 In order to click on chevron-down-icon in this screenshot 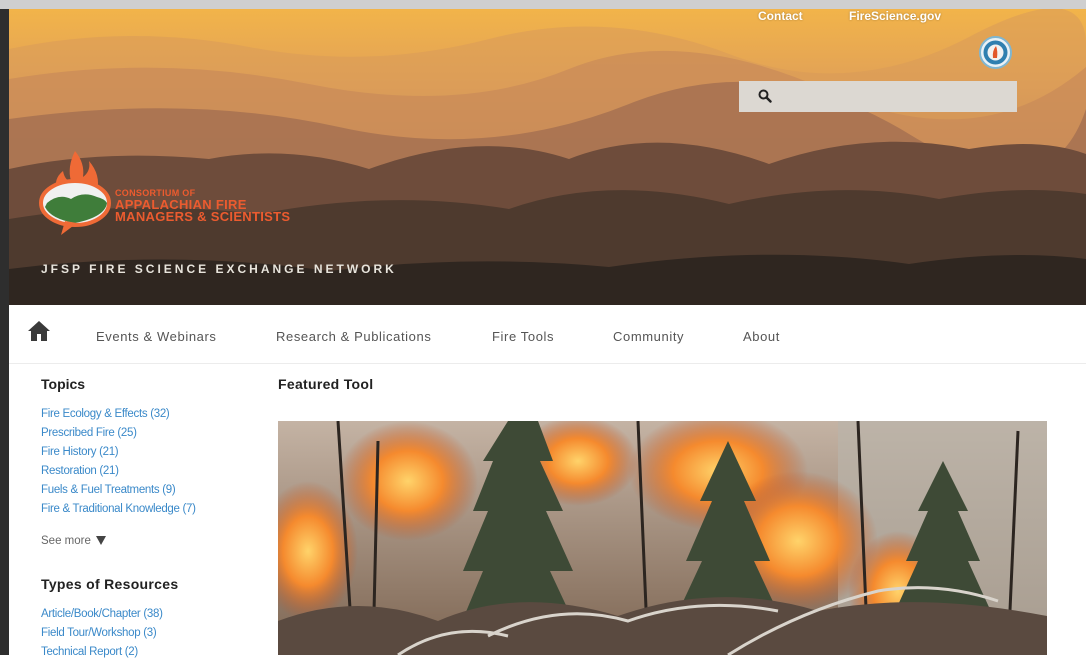, I will do `click(101, 541)`.